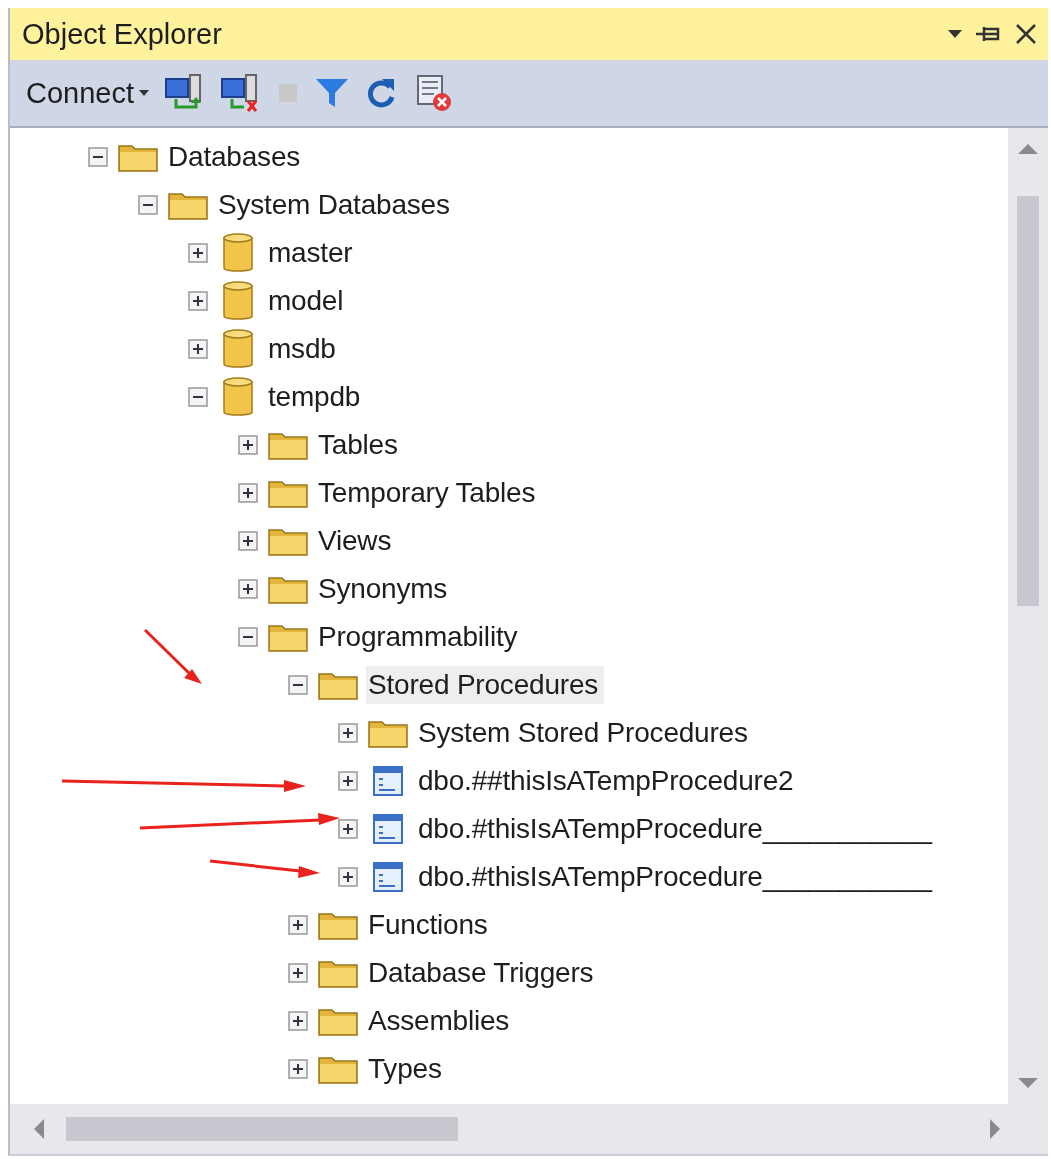 This screenshot has width=1051, height=1159. What do you see at coordinates (336, 205) in the screenshot?
I see `tree-item: System Databases` at bounding box center [336, 205].